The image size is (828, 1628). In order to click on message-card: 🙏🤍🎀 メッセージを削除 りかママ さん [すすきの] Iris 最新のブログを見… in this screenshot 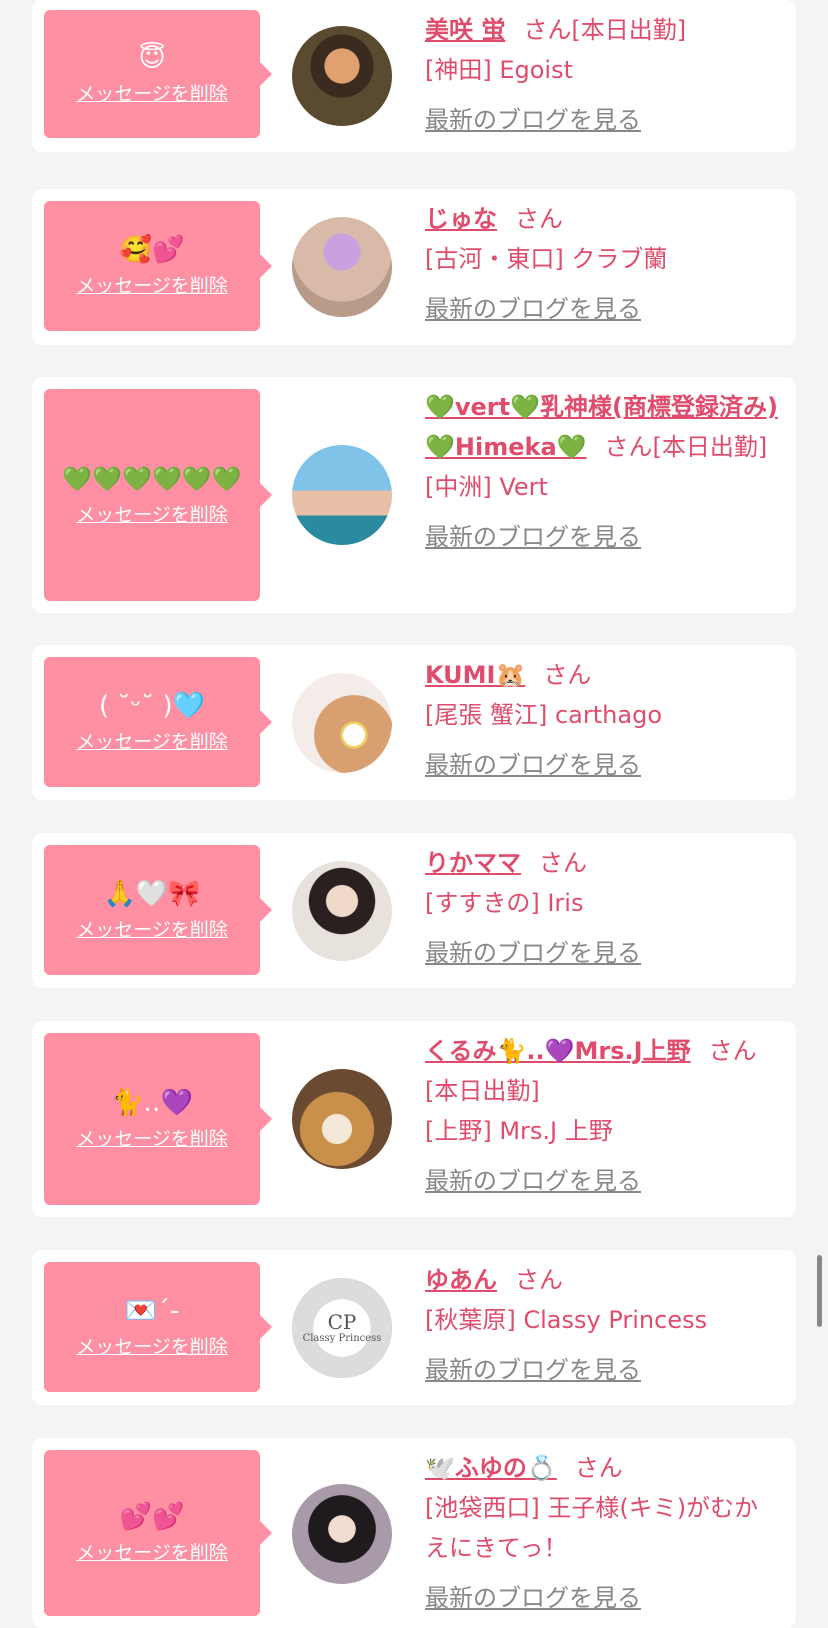, I will do `click(414, 910)`.